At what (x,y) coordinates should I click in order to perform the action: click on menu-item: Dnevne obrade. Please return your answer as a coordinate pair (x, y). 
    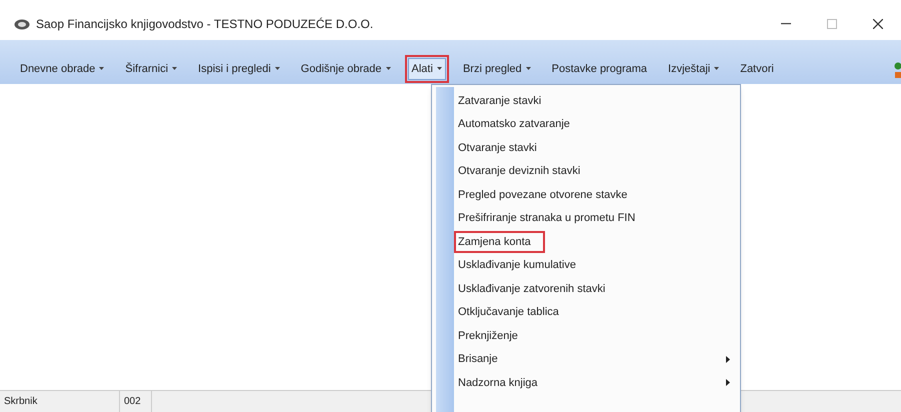
    Looking at the image, I should click on (62, 69).